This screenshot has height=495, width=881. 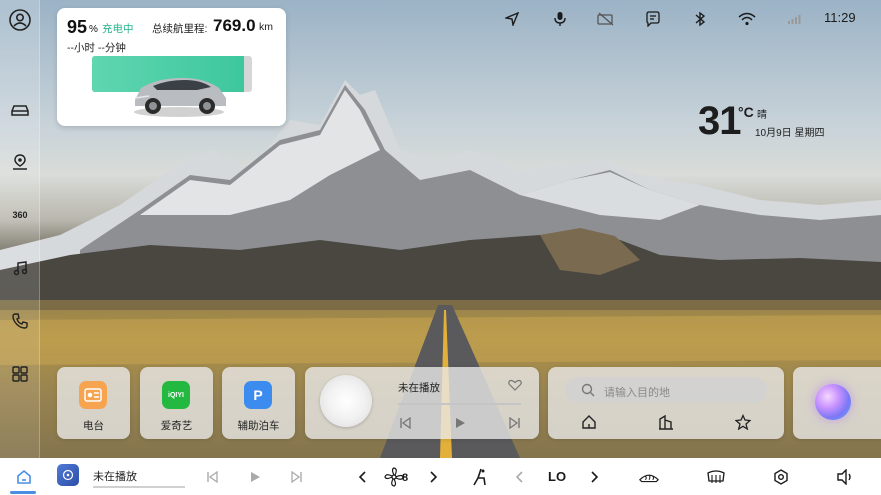 I want to click on media-card: 未在播放, so click(x=422, y=403).